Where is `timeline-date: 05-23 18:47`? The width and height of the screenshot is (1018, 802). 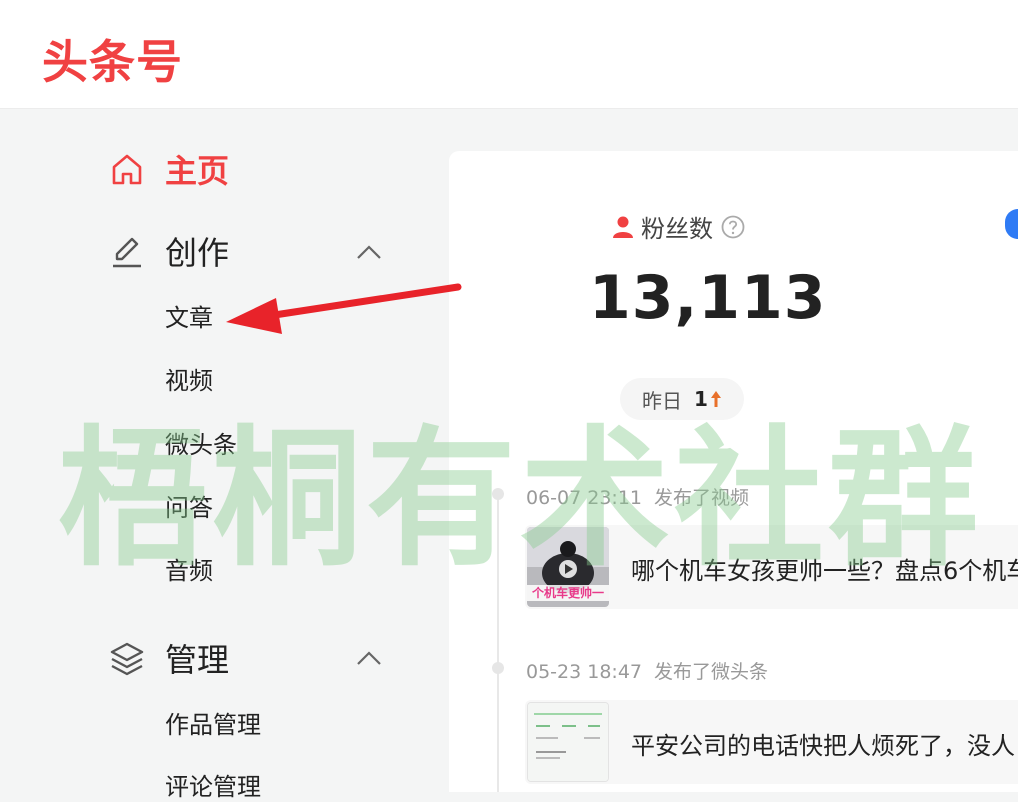 timeline-date: 05-23 18:47 is located at coordinates (584, 672).